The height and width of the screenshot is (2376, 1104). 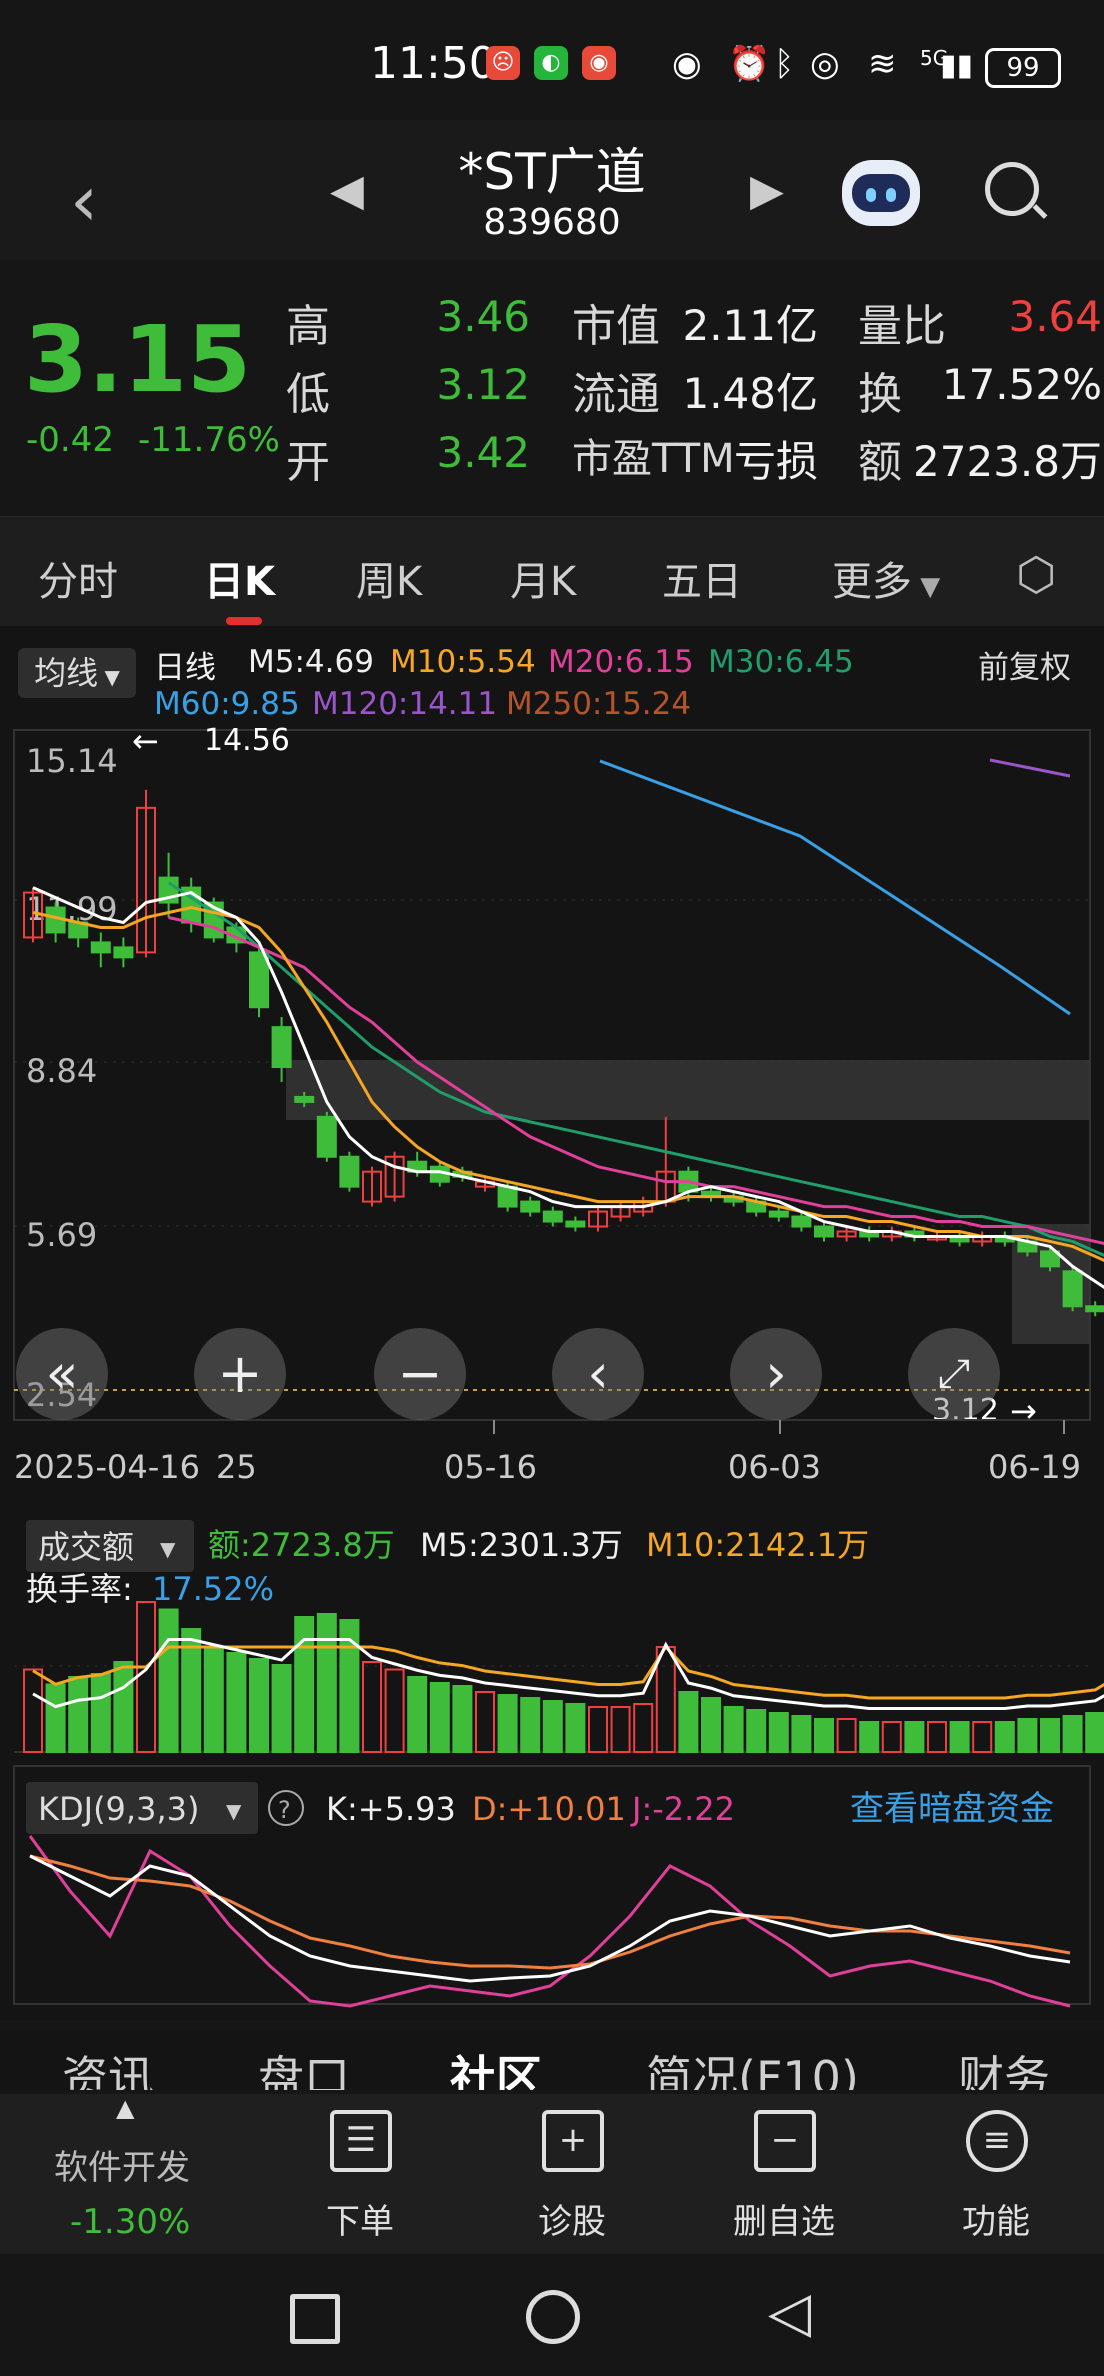 I want to click on volume-m5: M5:2301.3万, so click(x=521, y=1545).